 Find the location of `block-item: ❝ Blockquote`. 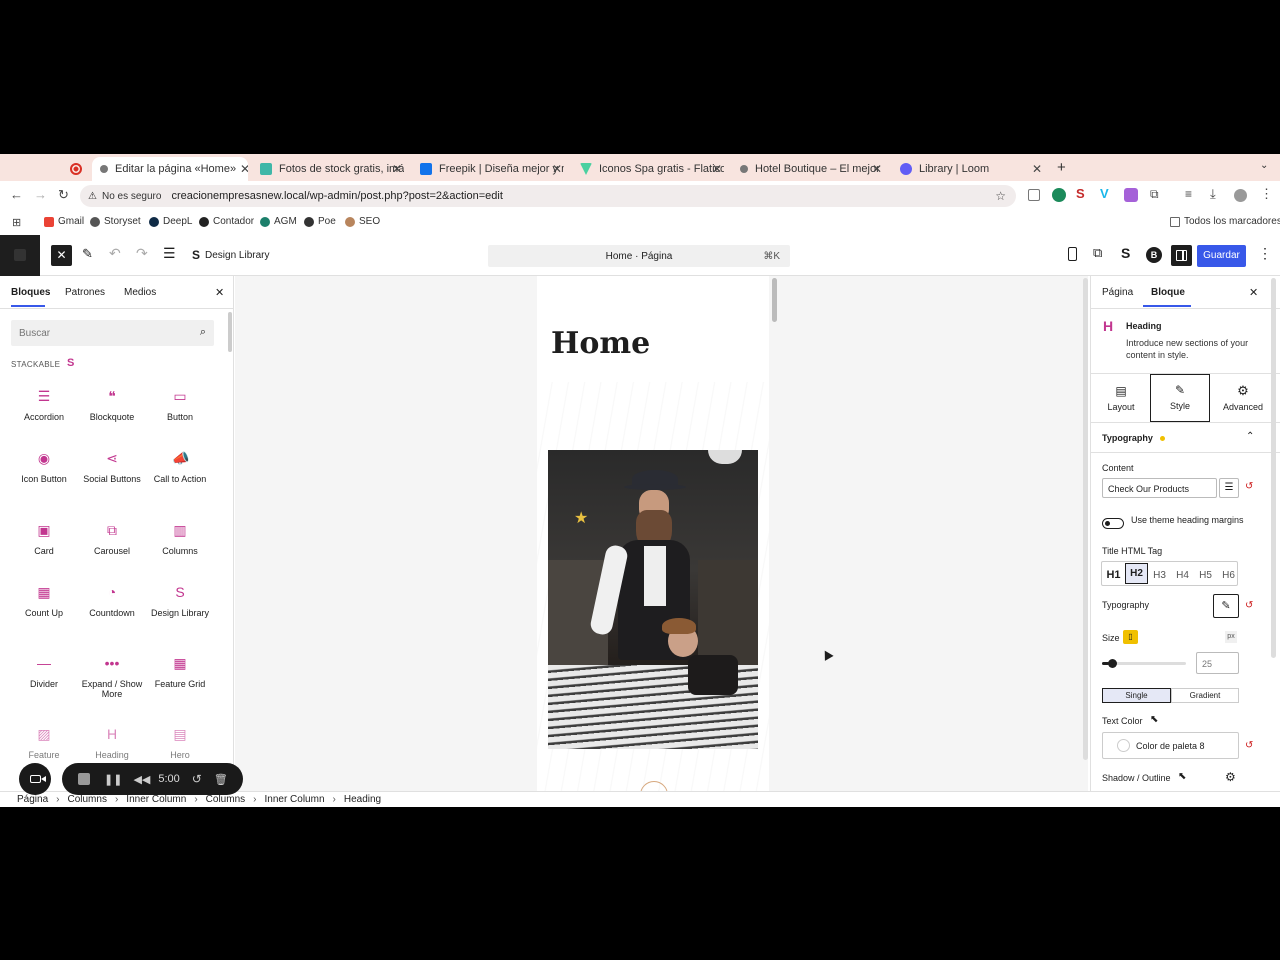

block-item: ❝ Blockquote is located at coordinates (112, 405).